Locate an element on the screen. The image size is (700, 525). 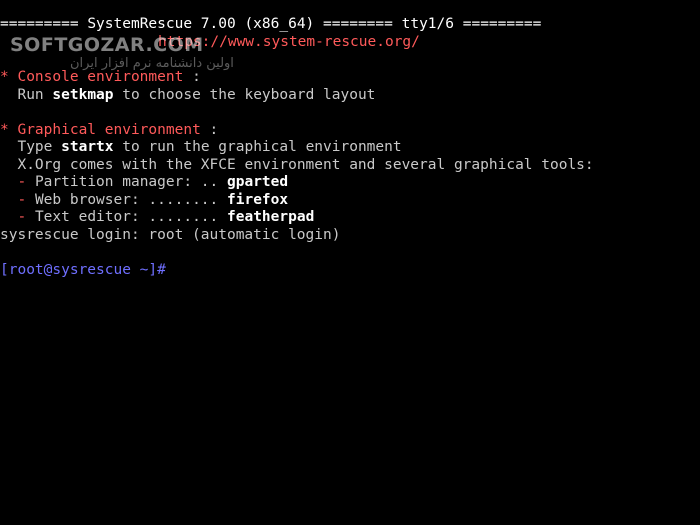
tool-row: - Web browser: ........ firefox is located at coordinates (144, 200).